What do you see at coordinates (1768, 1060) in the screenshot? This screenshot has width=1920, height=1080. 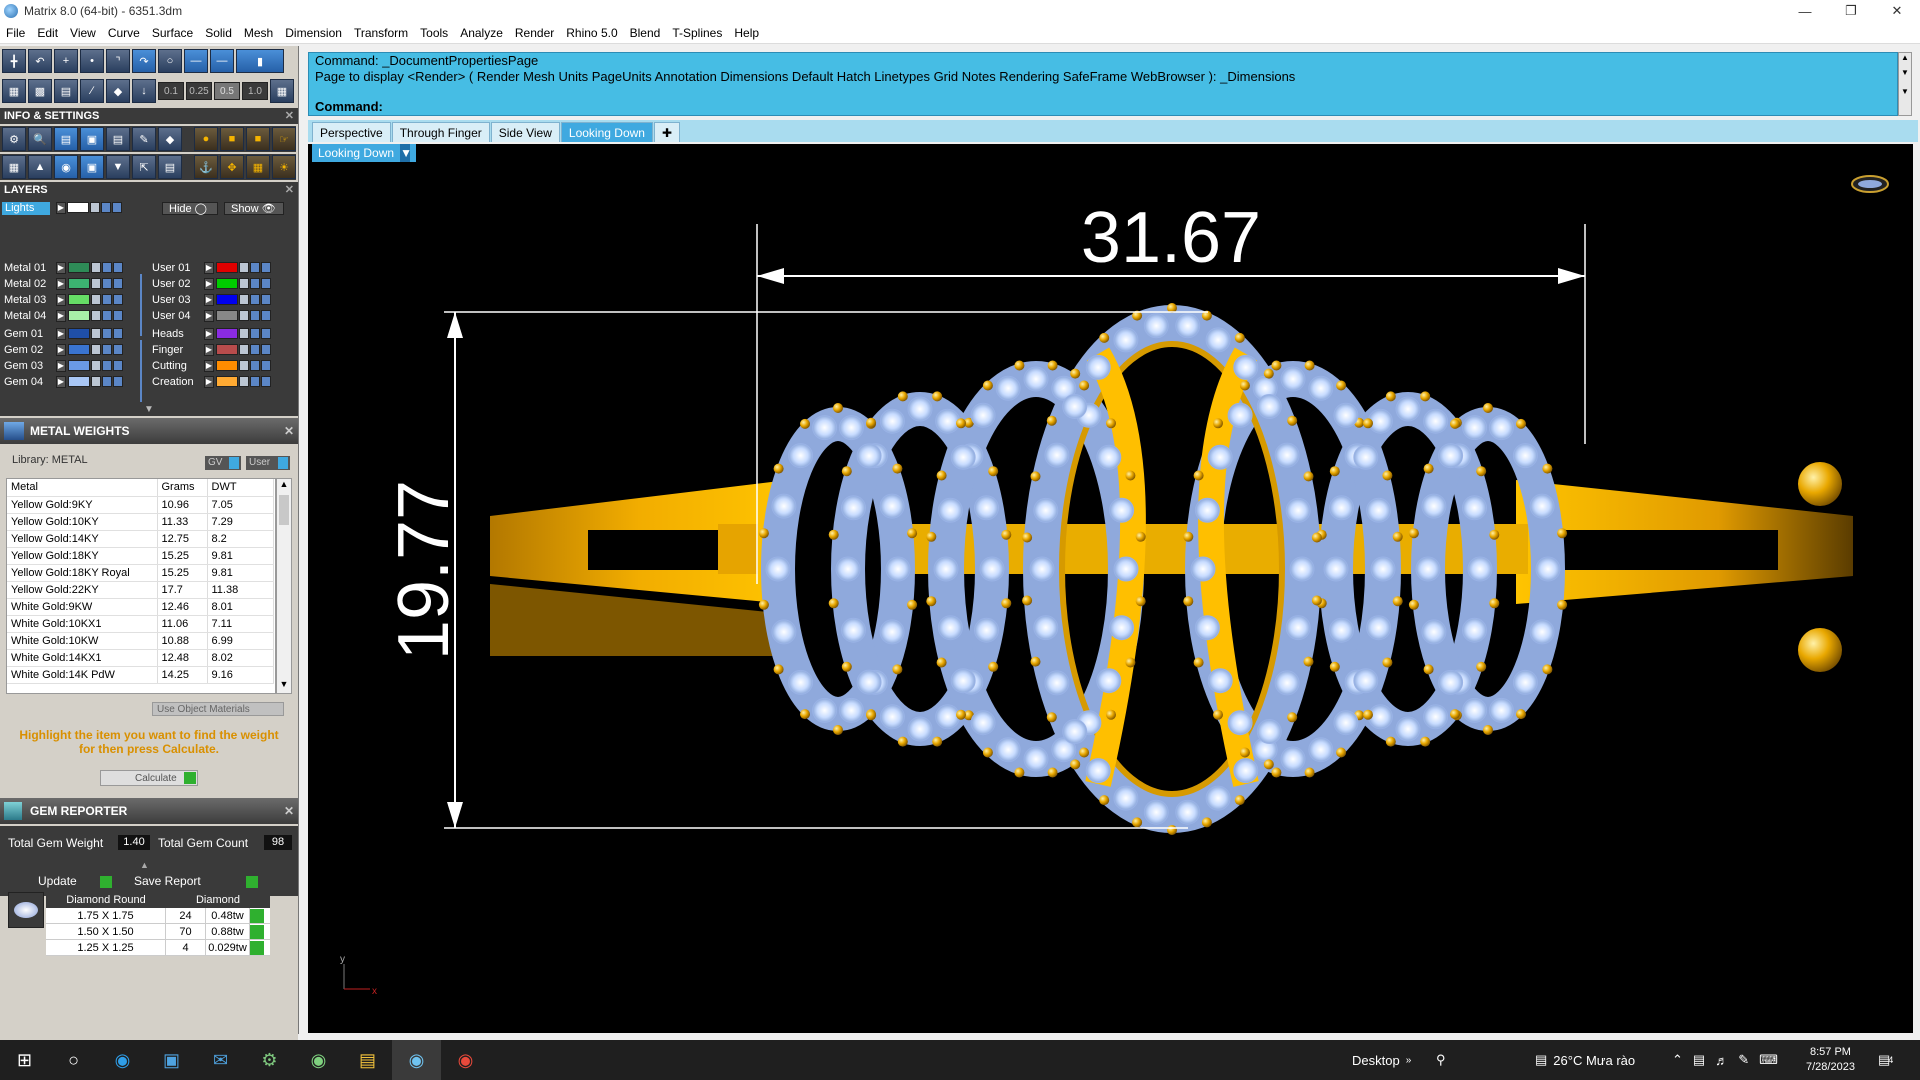 I see `keyboard-icon: ⌨` at bounding box center [1768, 1060].